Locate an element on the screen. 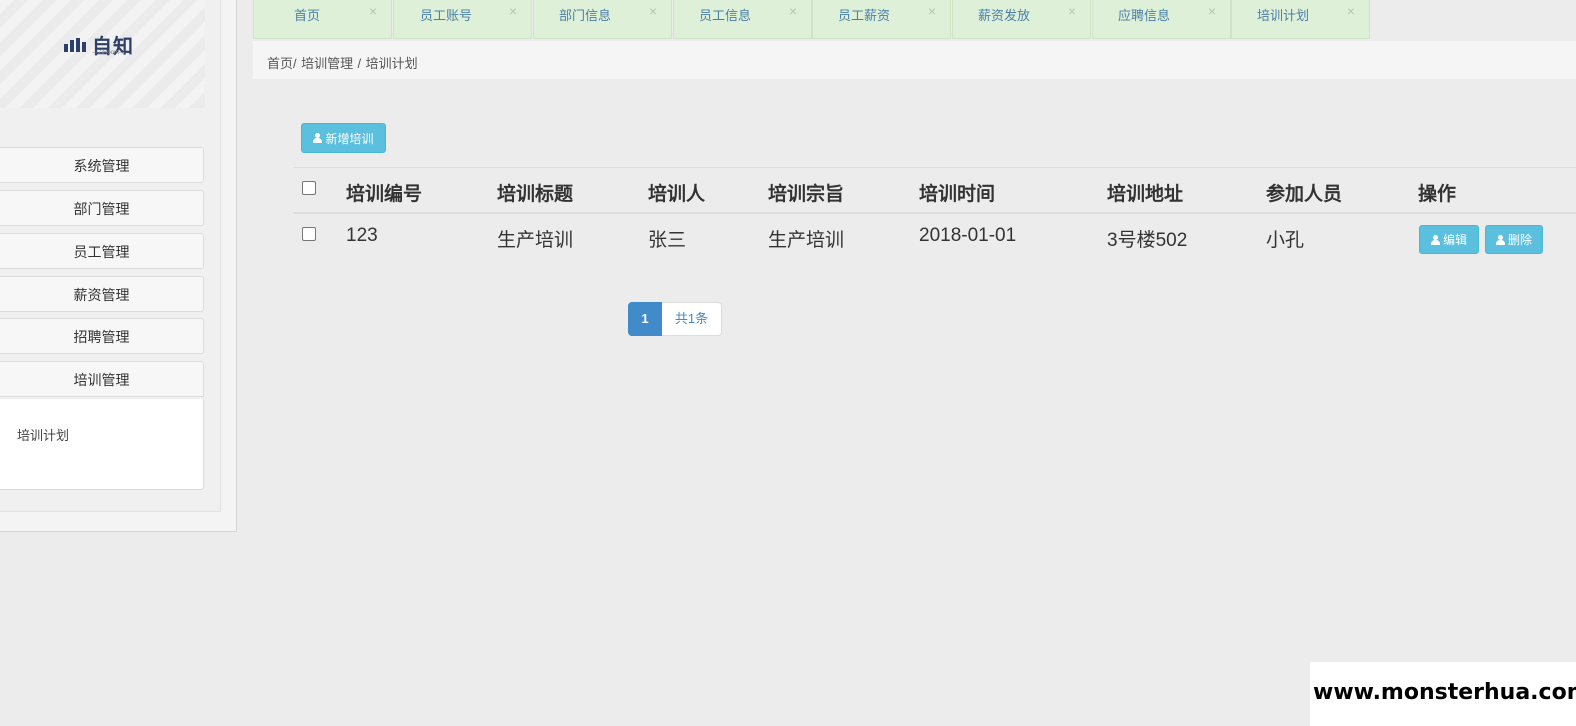 This screenshot has width=1576, height=726. logo-area: 自知 —ZiRoom— is located at coordinates (102, 54).